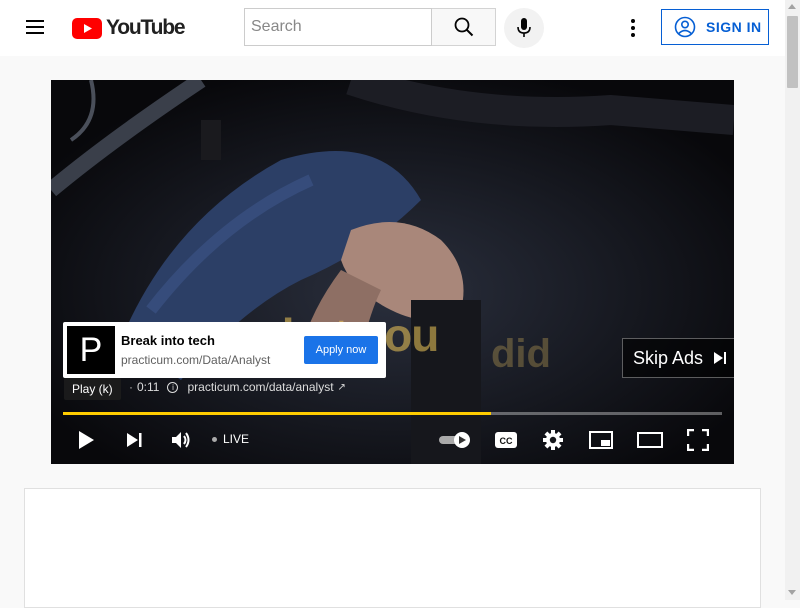 This screenshot has height=608, width=800. Describe the element at coordinates (685, 27) in the screenshot. I see `account-icon` at that location.